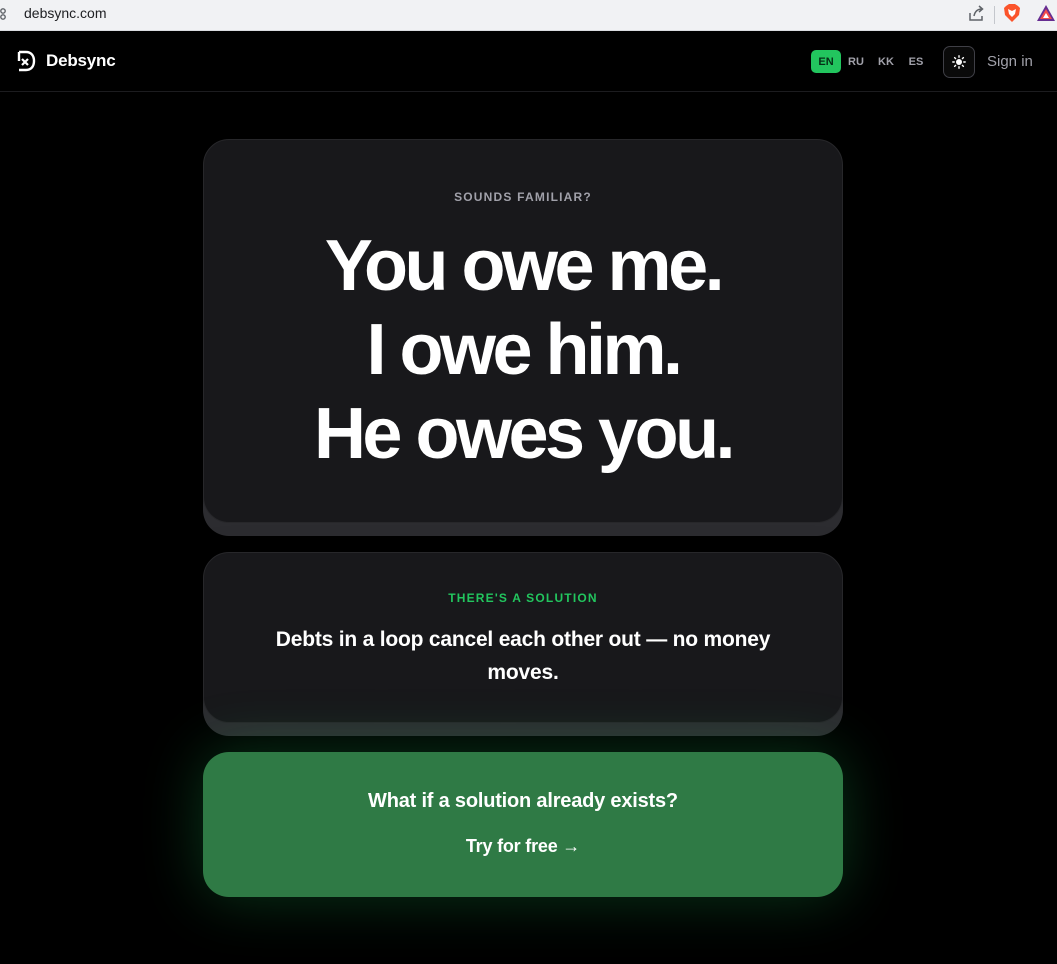  Describe the element at coordinates (916, 61) in the screenshot. I see `lang-button-es: ES` at that location.